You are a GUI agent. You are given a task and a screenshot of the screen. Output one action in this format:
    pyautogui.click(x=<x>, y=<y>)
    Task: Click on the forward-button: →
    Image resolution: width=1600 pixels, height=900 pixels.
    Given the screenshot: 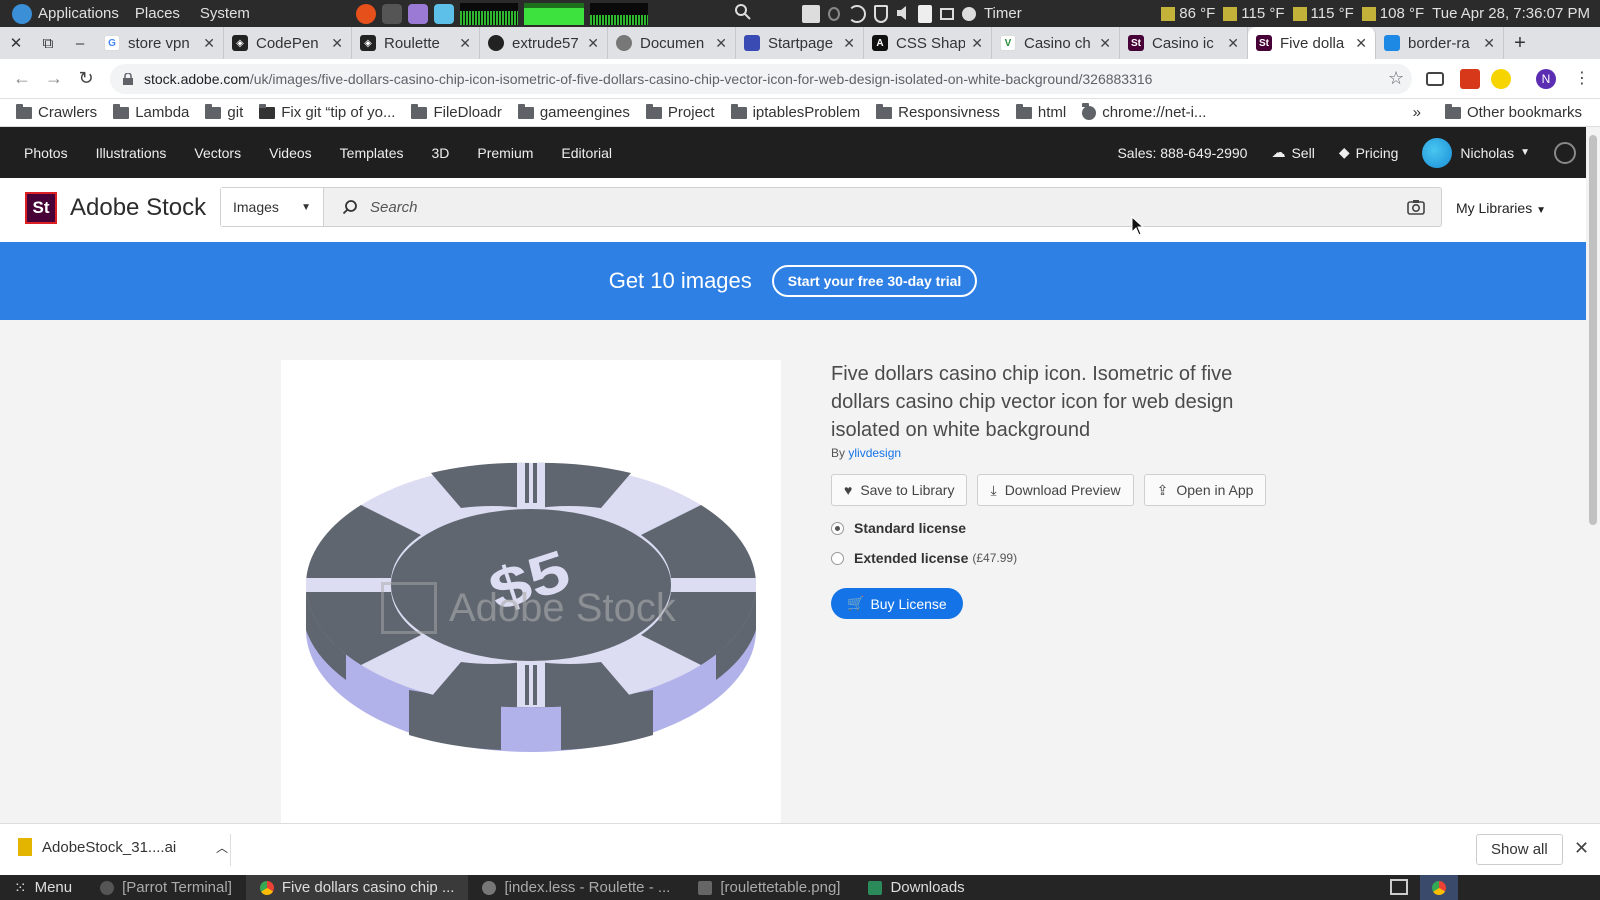 What is the action you would take?
    pyautogui.click(x=54, y=78)
    